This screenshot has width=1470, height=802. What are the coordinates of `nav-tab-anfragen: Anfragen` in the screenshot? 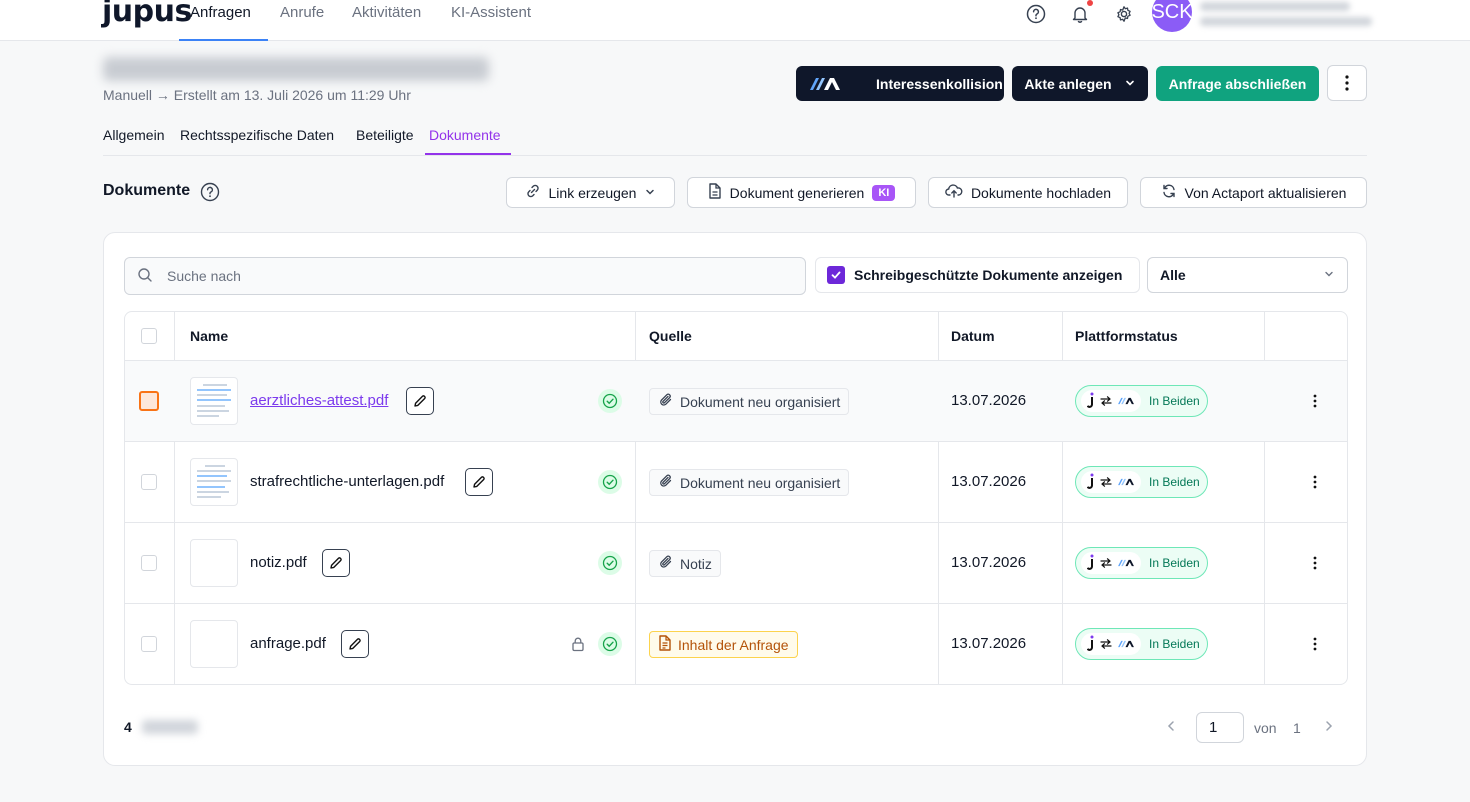 It's located at (223, 22).